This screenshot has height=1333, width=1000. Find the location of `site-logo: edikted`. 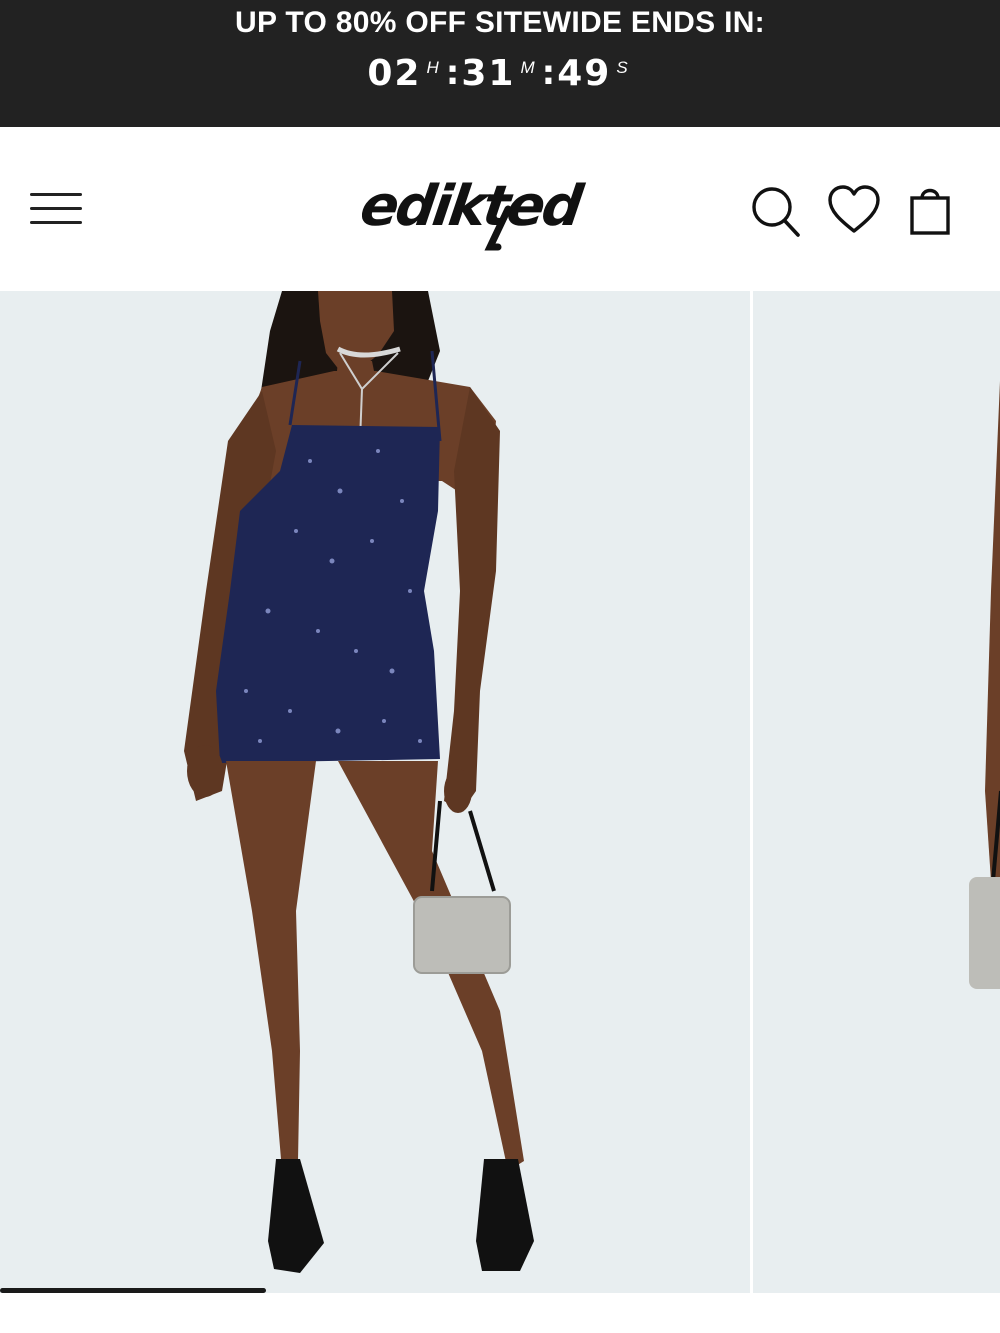

site-logo: edikted is located at coordinates (497, 211).